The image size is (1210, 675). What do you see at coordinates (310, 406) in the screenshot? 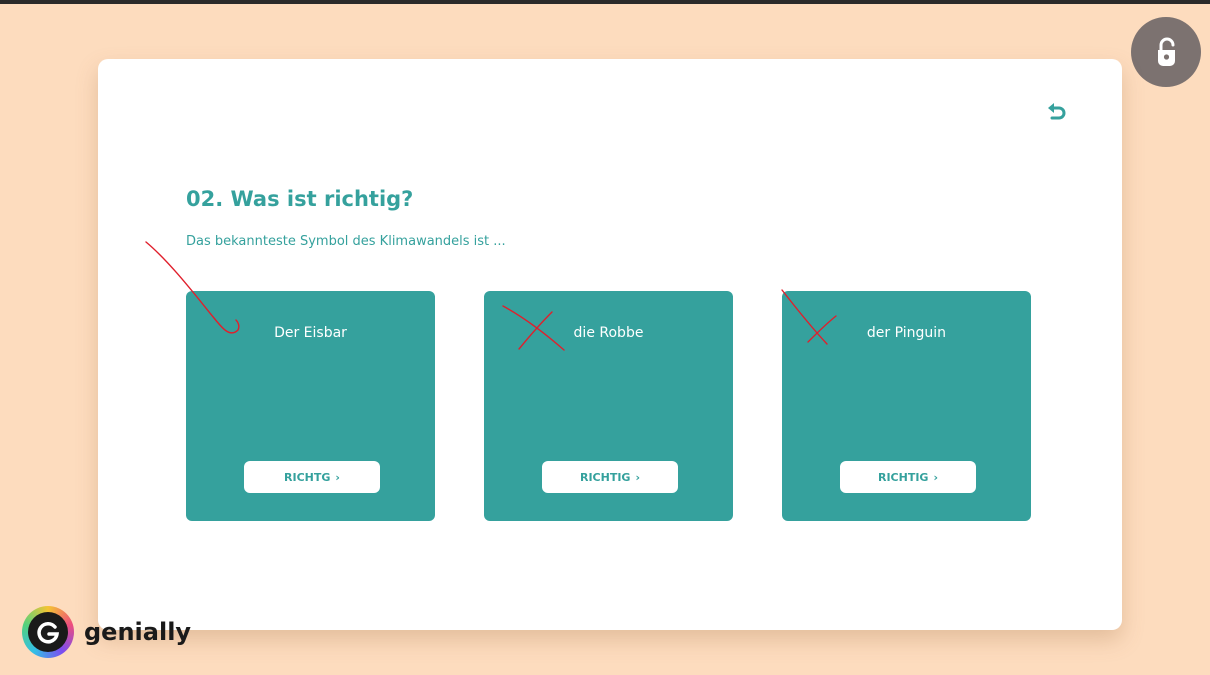
I see `answer-option-1: Der Eisbar RICHTG ›` at bounding box center [310, 406].